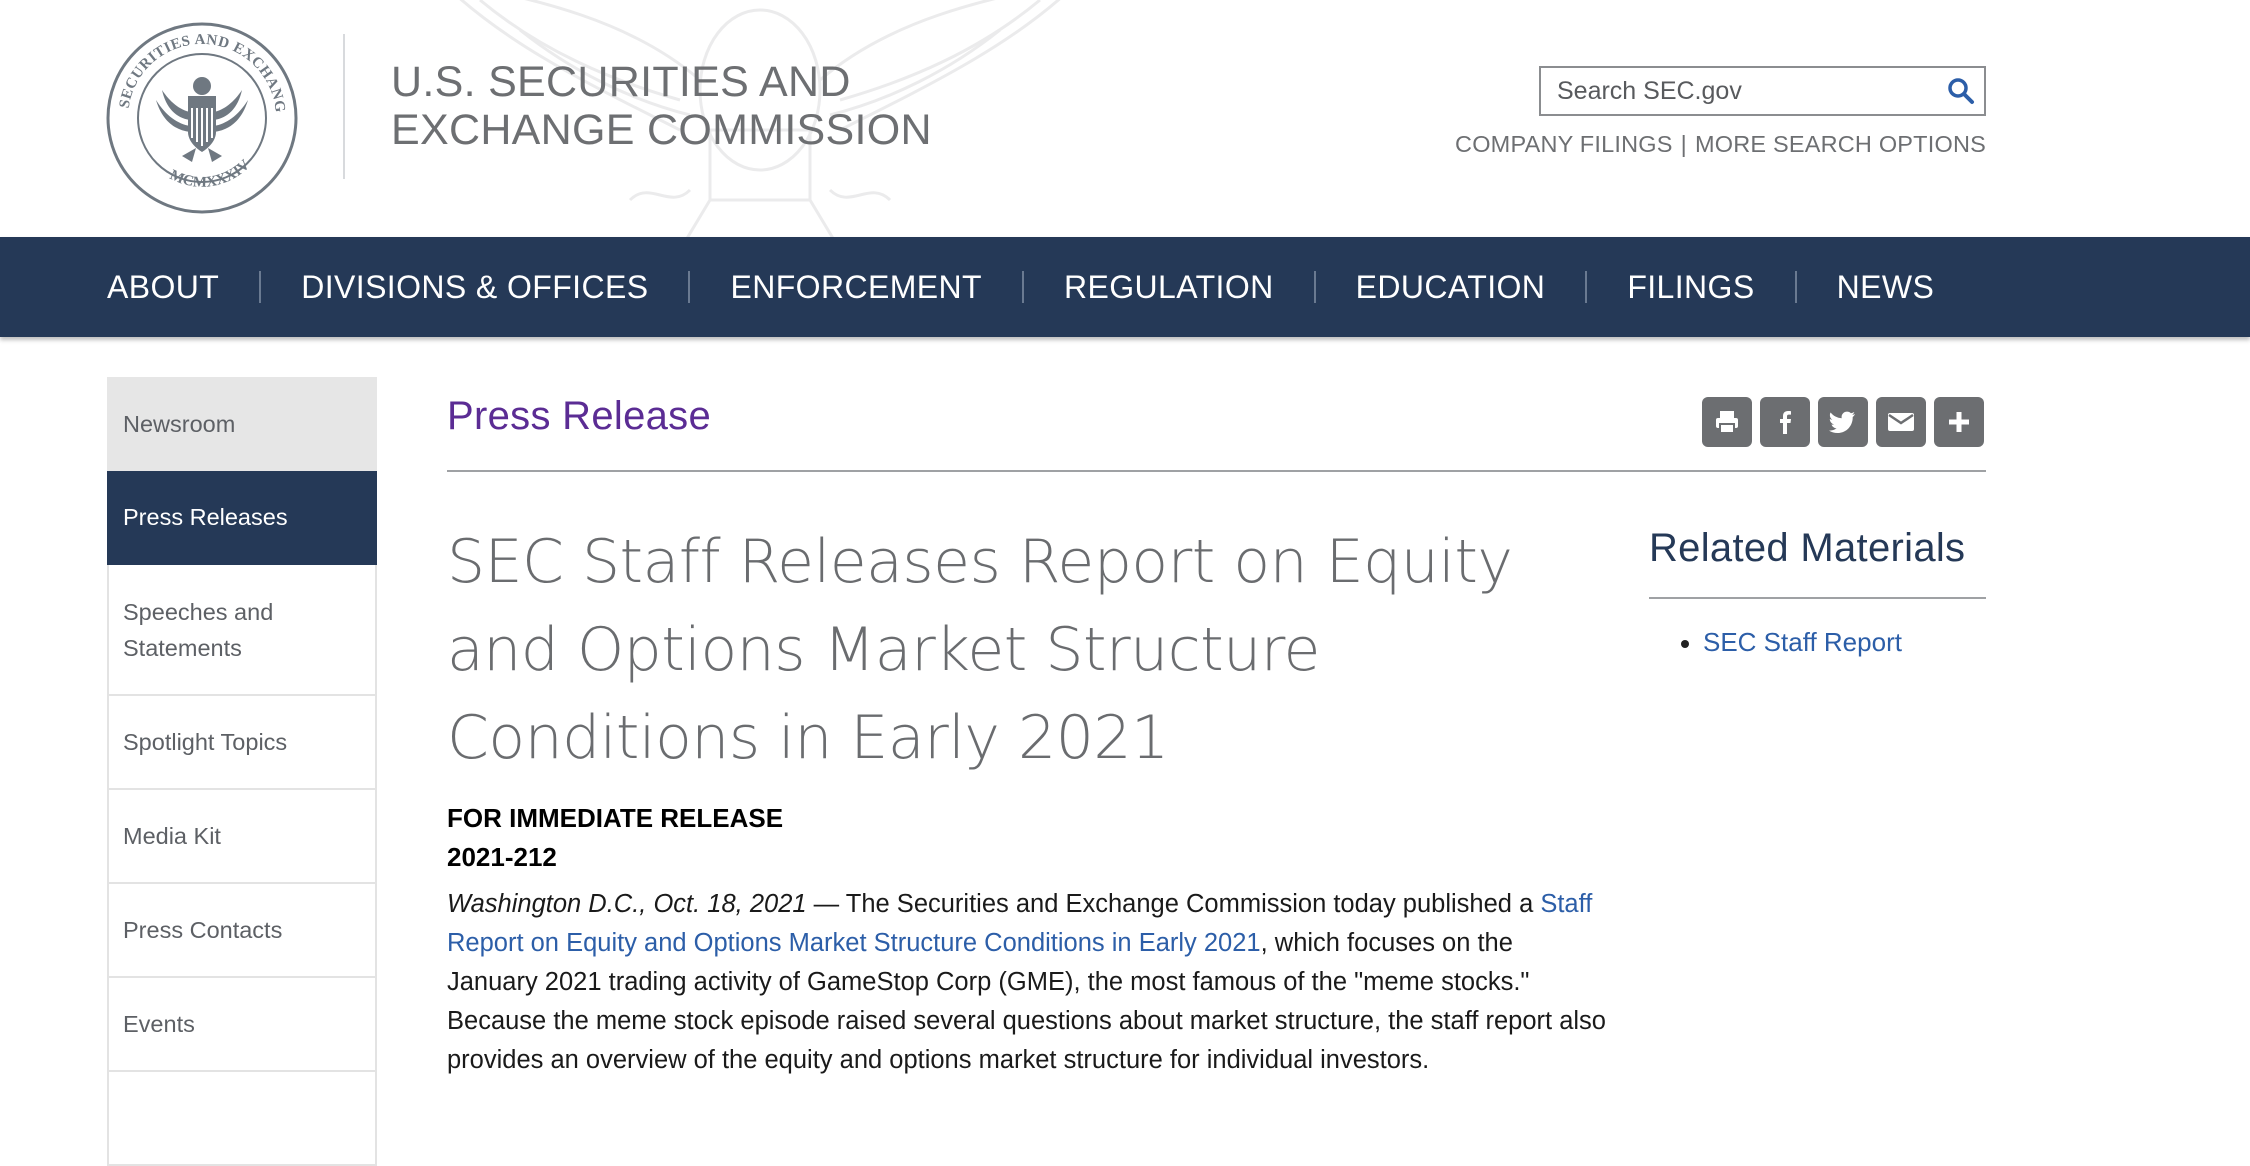 The width and height of the screenshot is (2250, 1166). What do you see at coordinates (621, 82) in the screenshot?
I see `agency-title-line1: U.S. SECURITIES AND` at bounding box center [621, 82].